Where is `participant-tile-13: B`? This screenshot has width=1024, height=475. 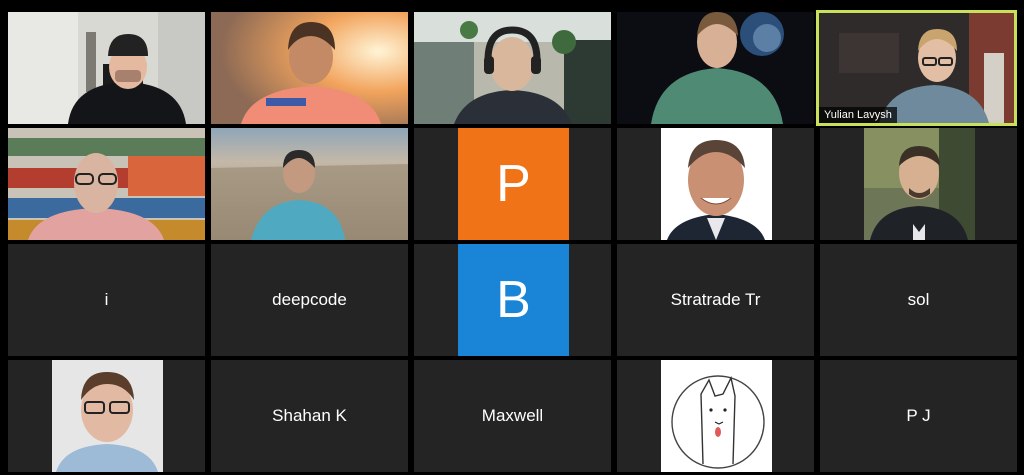
participant-tile-13: B is located at coordinates (512, 300).